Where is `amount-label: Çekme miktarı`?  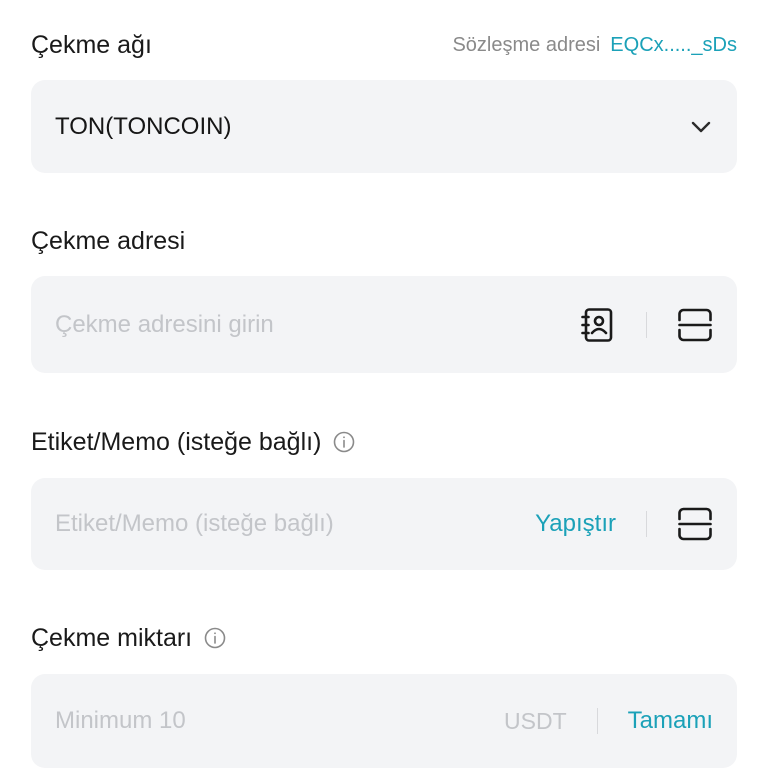
amount-label: Çekme miktarı is located at coordinates (128, 638).